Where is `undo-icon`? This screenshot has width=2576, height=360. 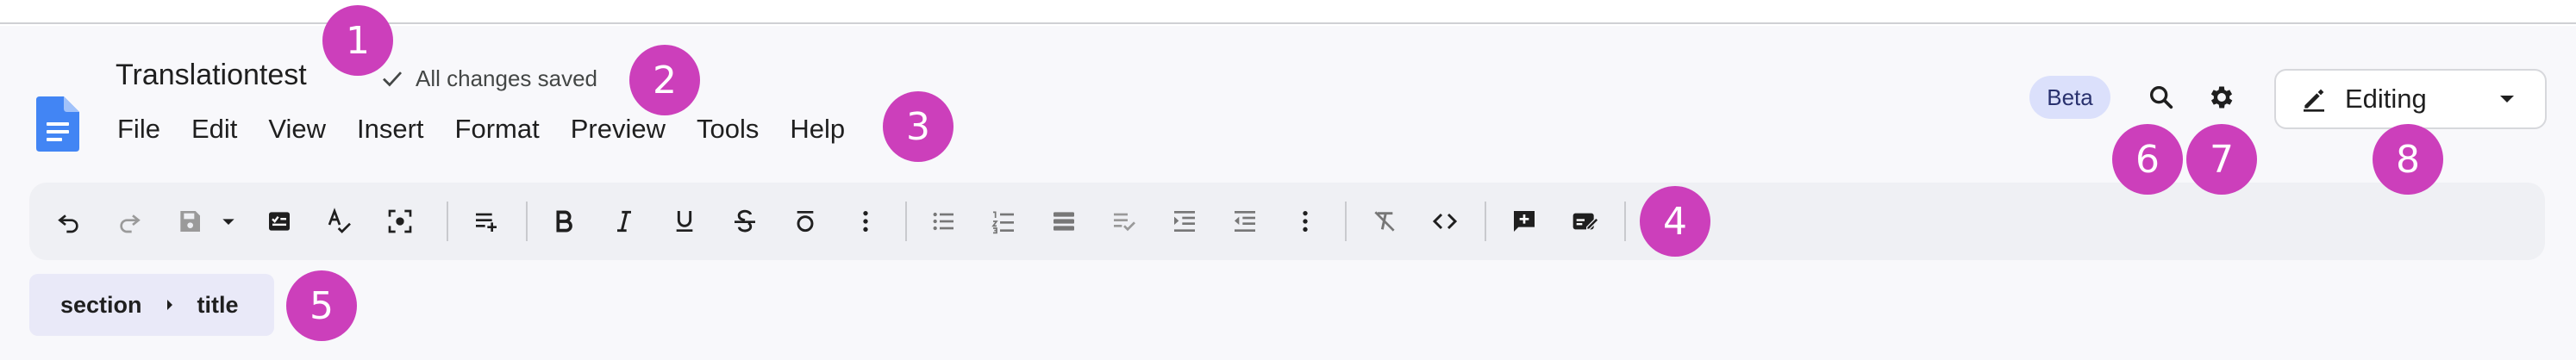 undo-icon is located at coordinates (68, 224).